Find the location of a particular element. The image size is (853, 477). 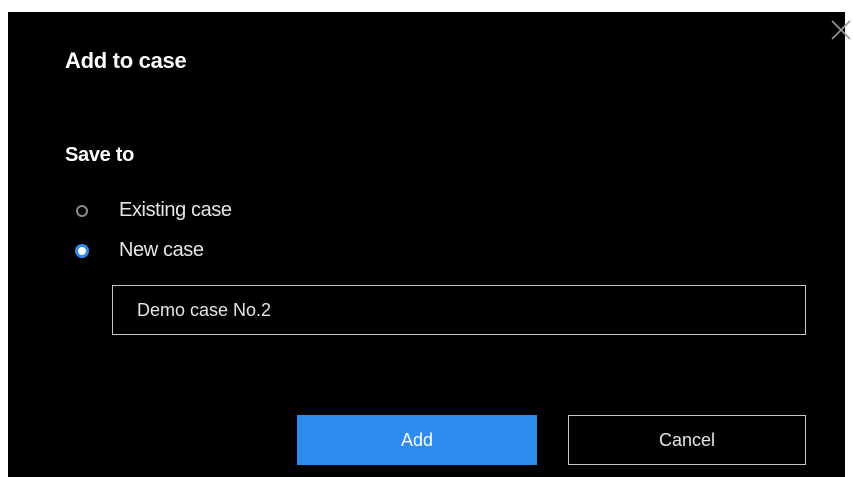

close-button is located at coordinates (840, 30).